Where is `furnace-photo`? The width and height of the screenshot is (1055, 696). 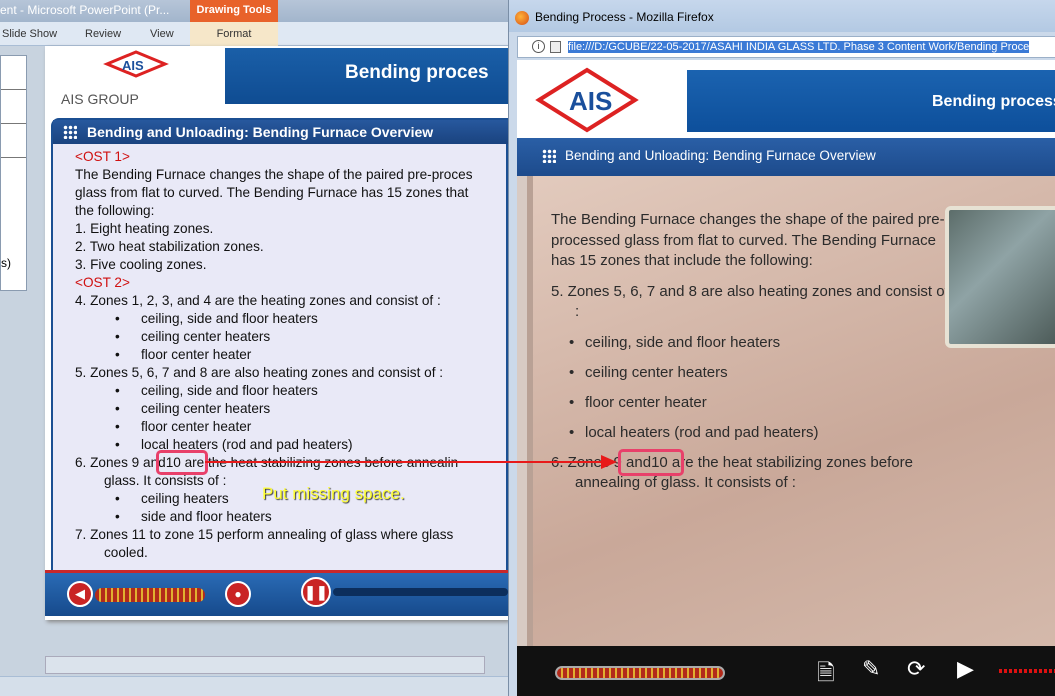 furnace-photo is located at coordinates (1000, 277).